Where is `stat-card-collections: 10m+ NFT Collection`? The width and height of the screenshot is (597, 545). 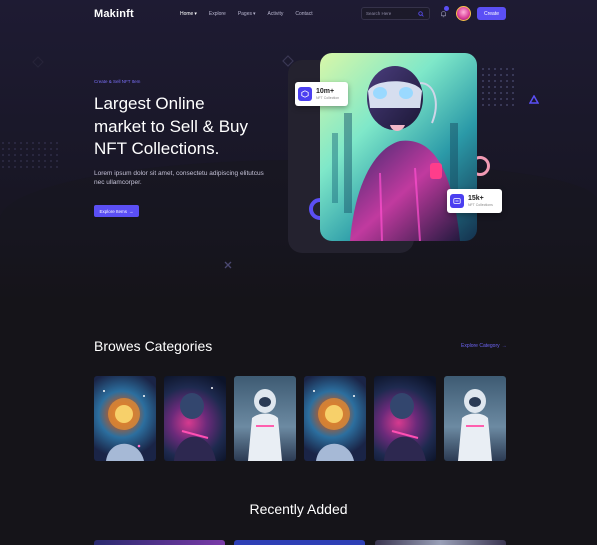
stat-card-collections: 10m+ NFT Collection is located at coordinates (321, 94).